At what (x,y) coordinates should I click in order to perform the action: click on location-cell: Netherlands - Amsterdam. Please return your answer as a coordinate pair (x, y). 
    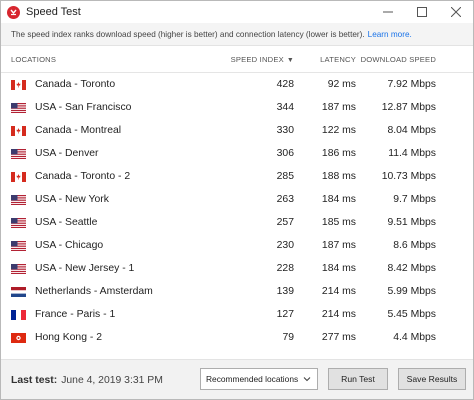
    Looking at the image, I should click on (106, 291).